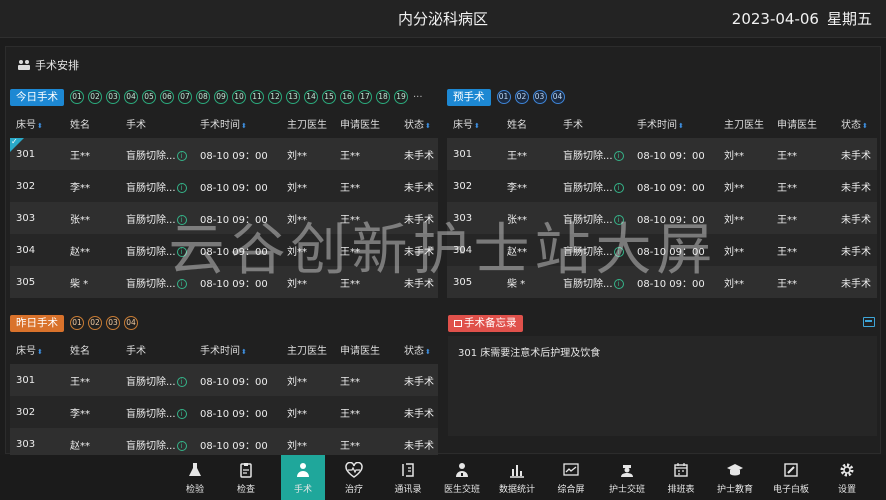 The width and height of the screenshot is (886, 500). Describe the element at coordinates (847, 477) in the screenshot. I see `nav-settings: 设置` at that location.